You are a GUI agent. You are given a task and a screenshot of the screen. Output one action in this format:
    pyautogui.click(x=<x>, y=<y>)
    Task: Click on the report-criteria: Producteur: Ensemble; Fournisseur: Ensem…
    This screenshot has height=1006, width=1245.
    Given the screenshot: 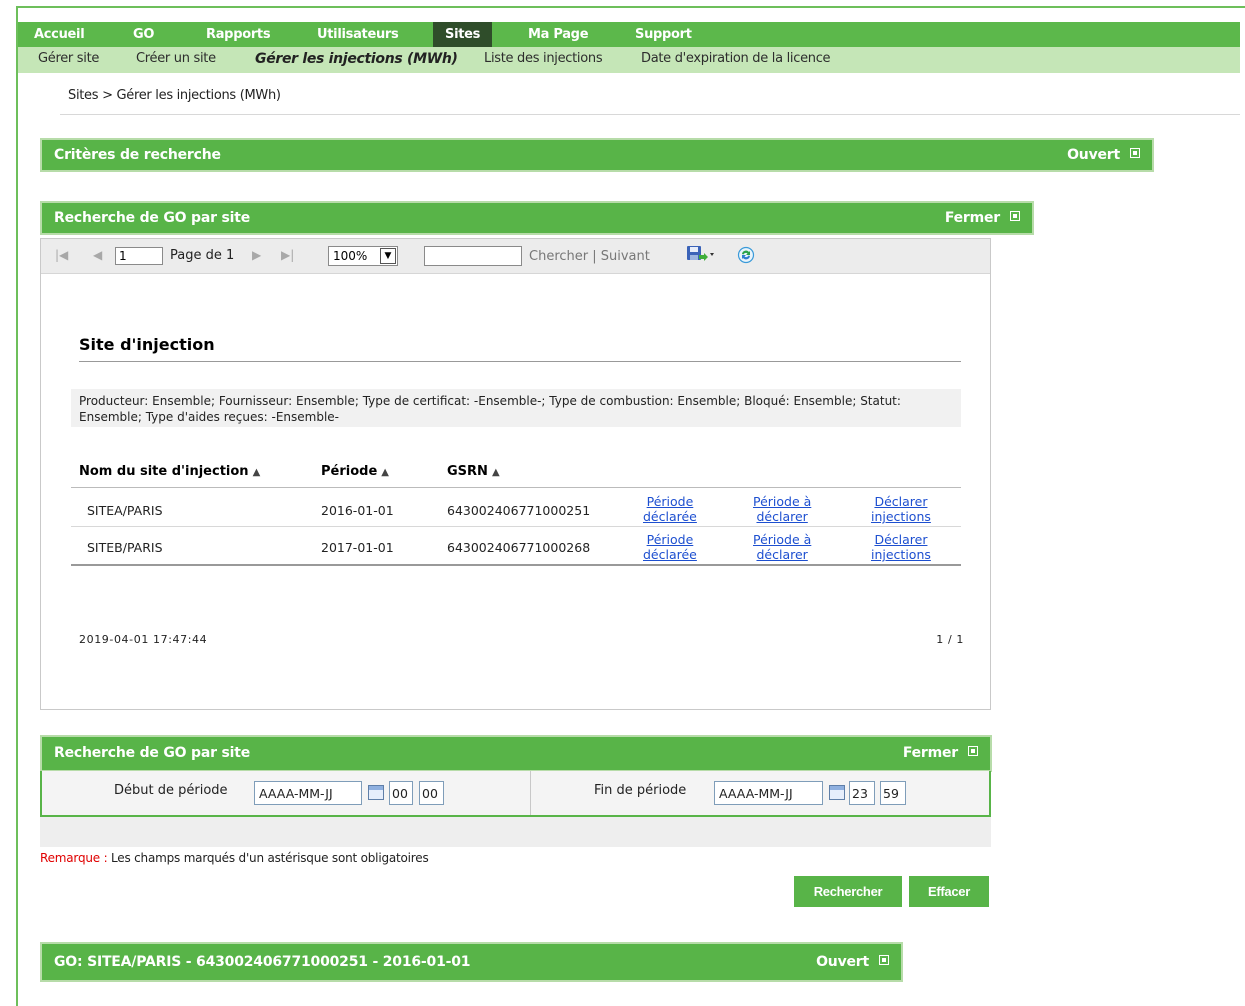 What is the action you would take?
    pyautogui.click(x=516, y=408)
    